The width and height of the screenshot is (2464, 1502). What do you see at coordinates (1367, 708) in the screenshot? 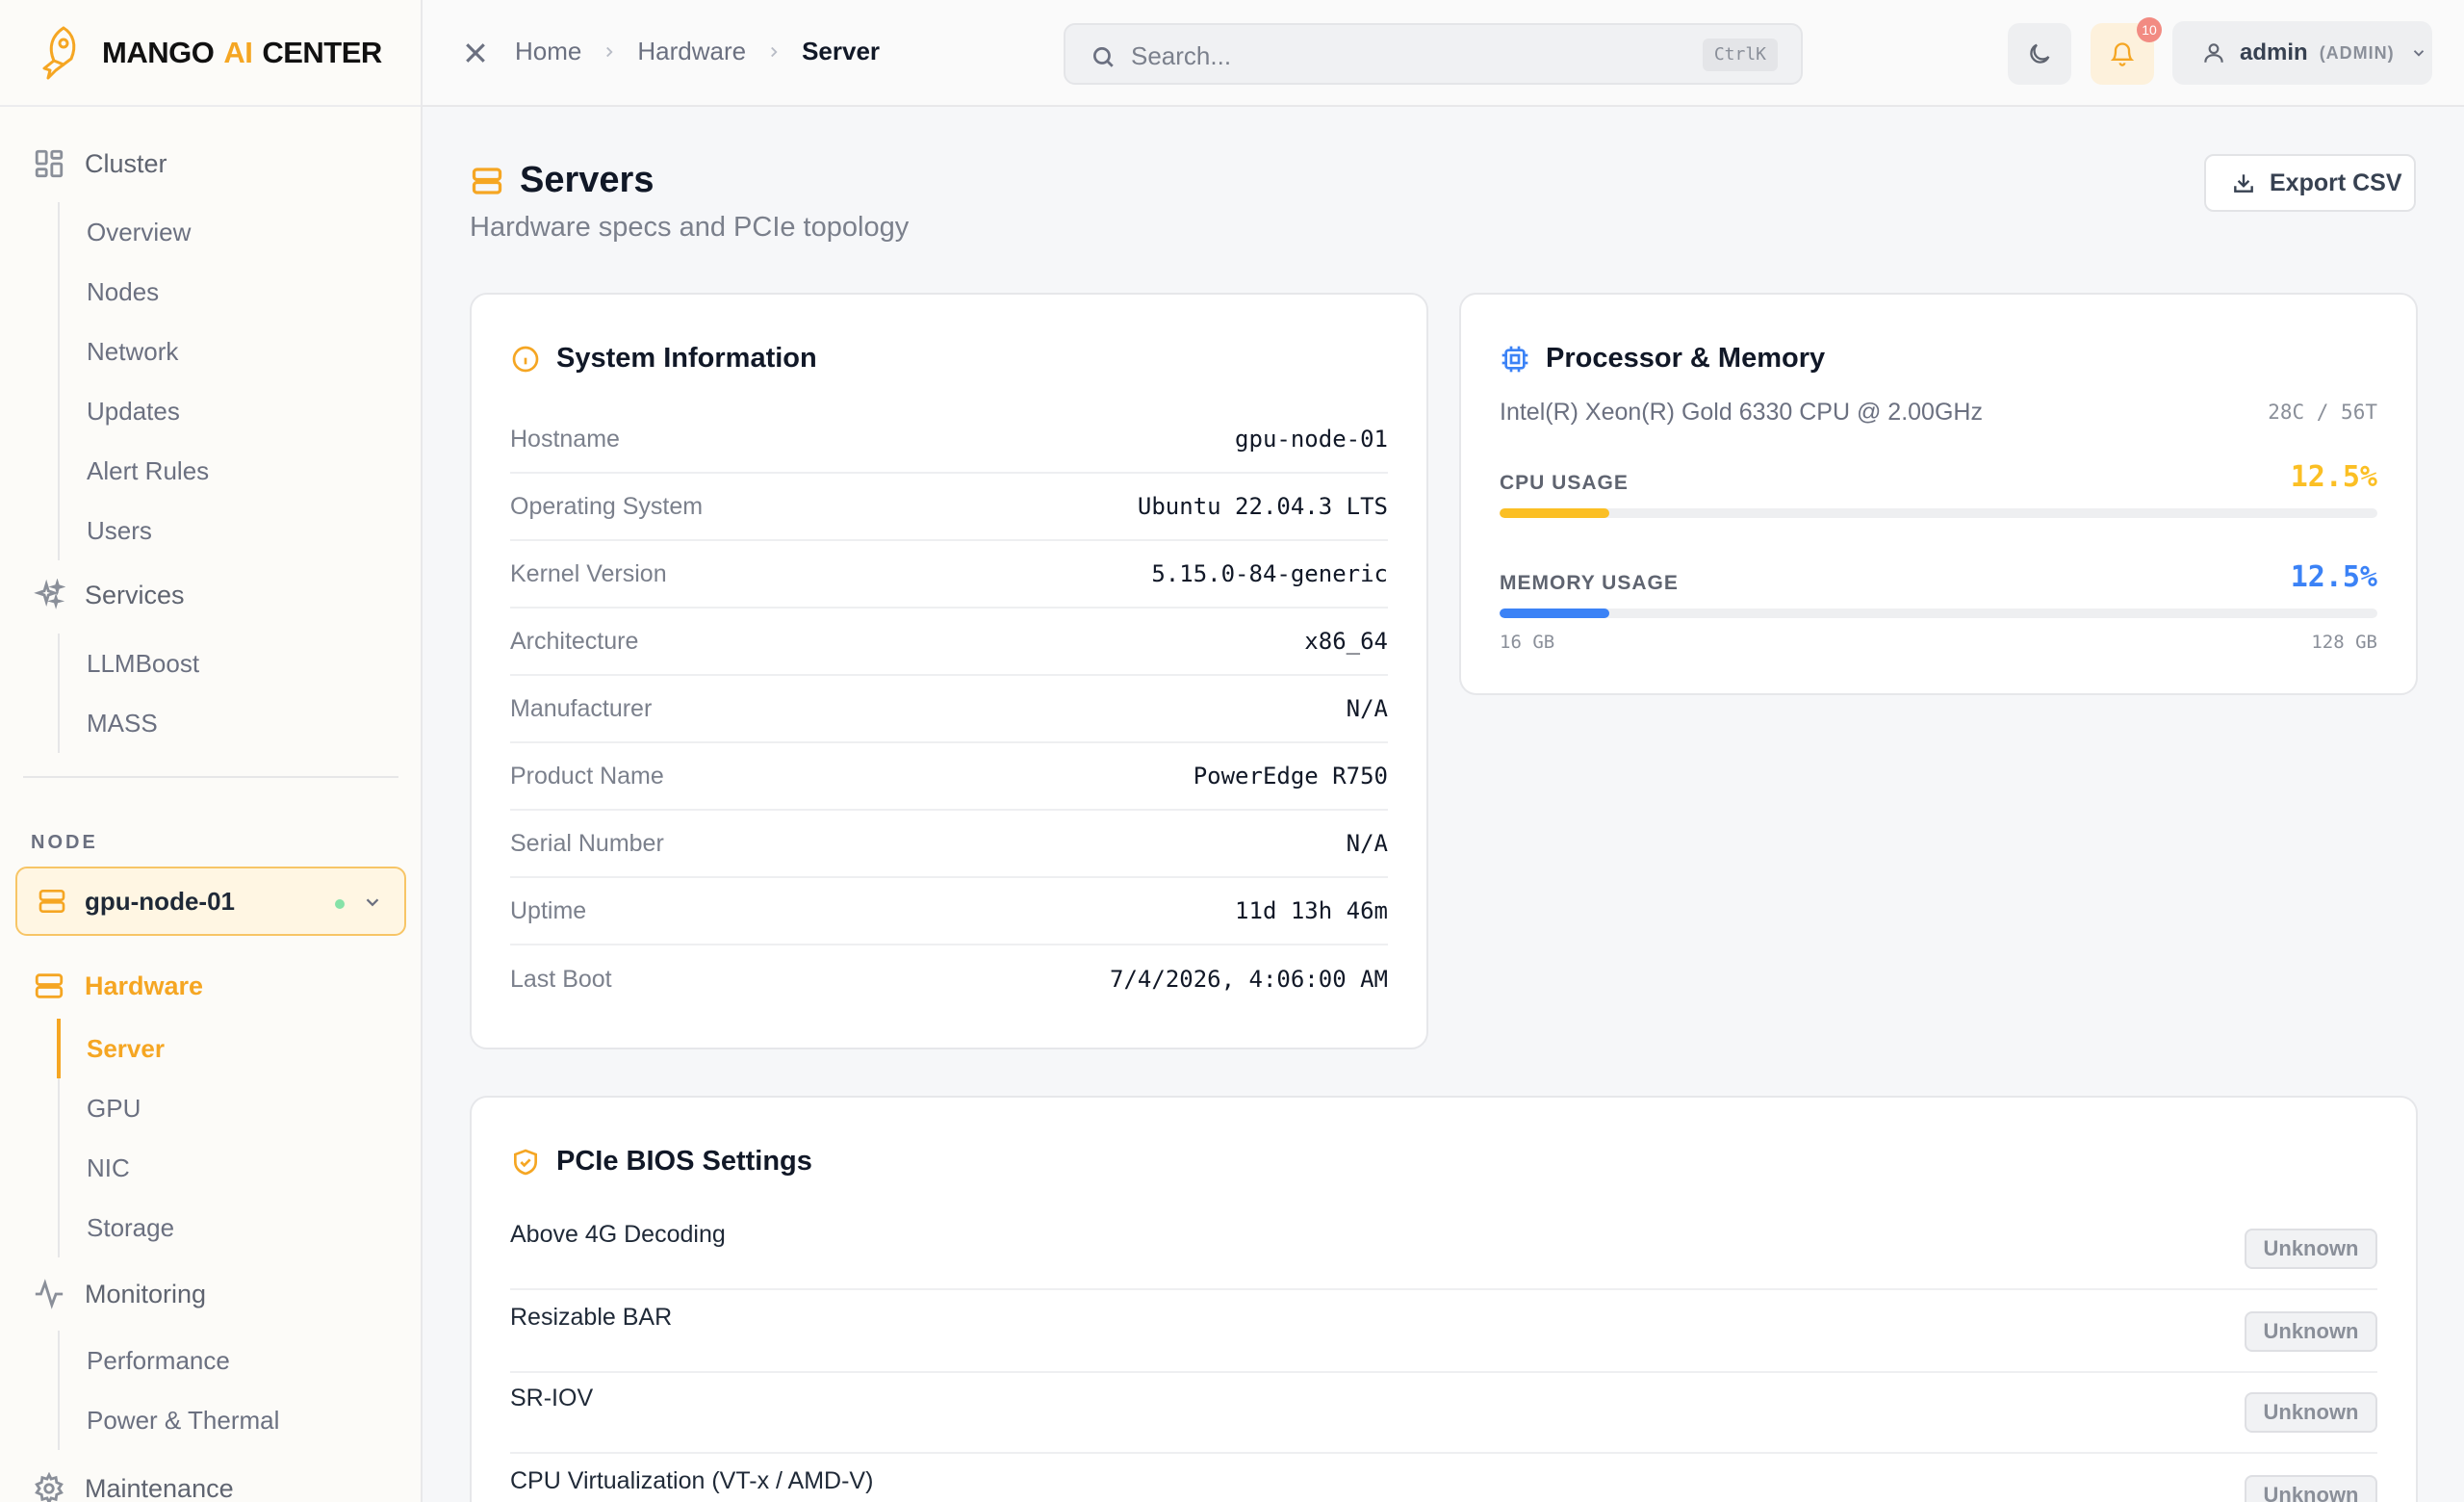
I see `info-value: N/A` at bounding box center [1367, 708].